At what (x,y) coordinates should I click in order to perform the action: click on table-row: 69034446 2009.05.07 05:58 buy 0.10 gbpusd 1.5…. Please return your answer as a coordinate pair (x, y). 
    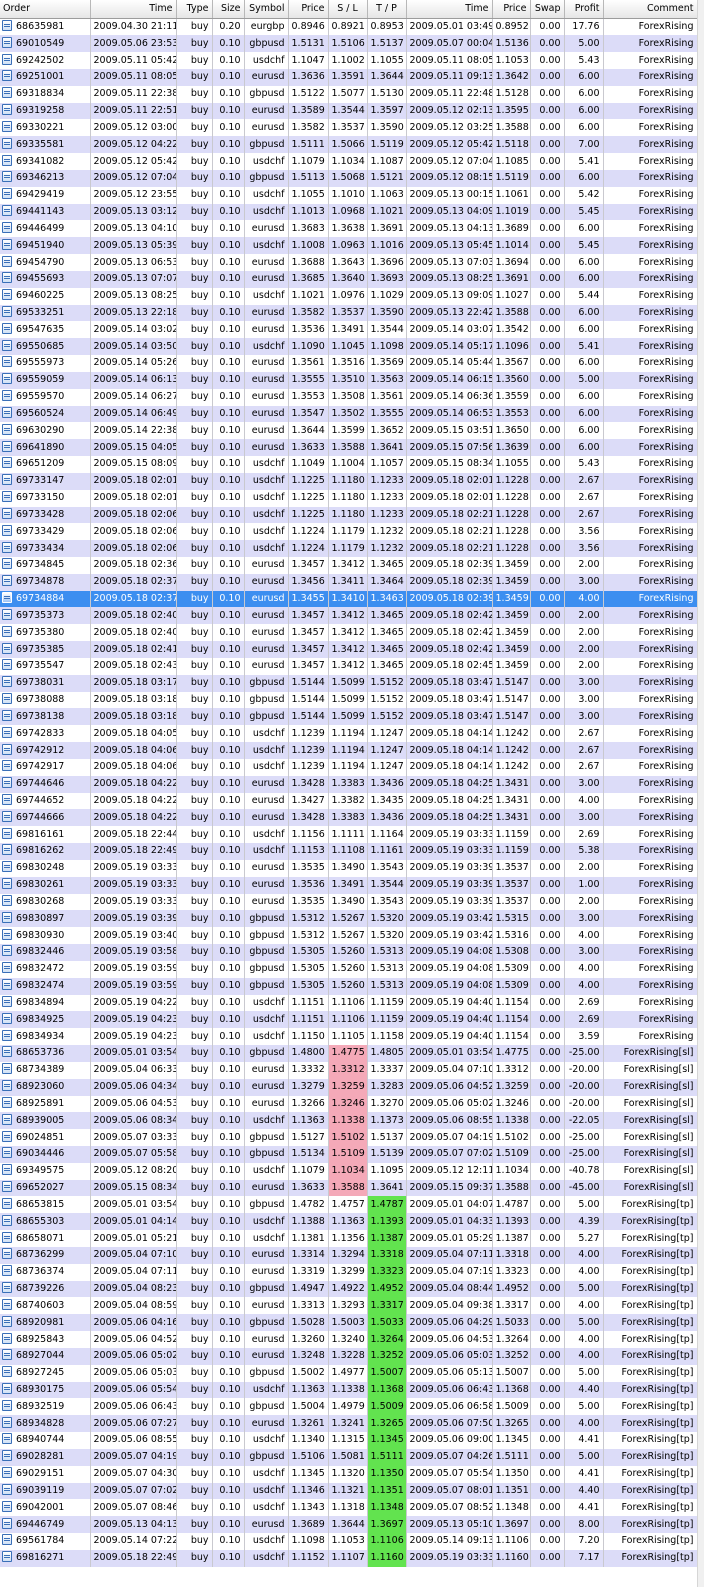
    Looking at the image, I should click on (349, 1154).